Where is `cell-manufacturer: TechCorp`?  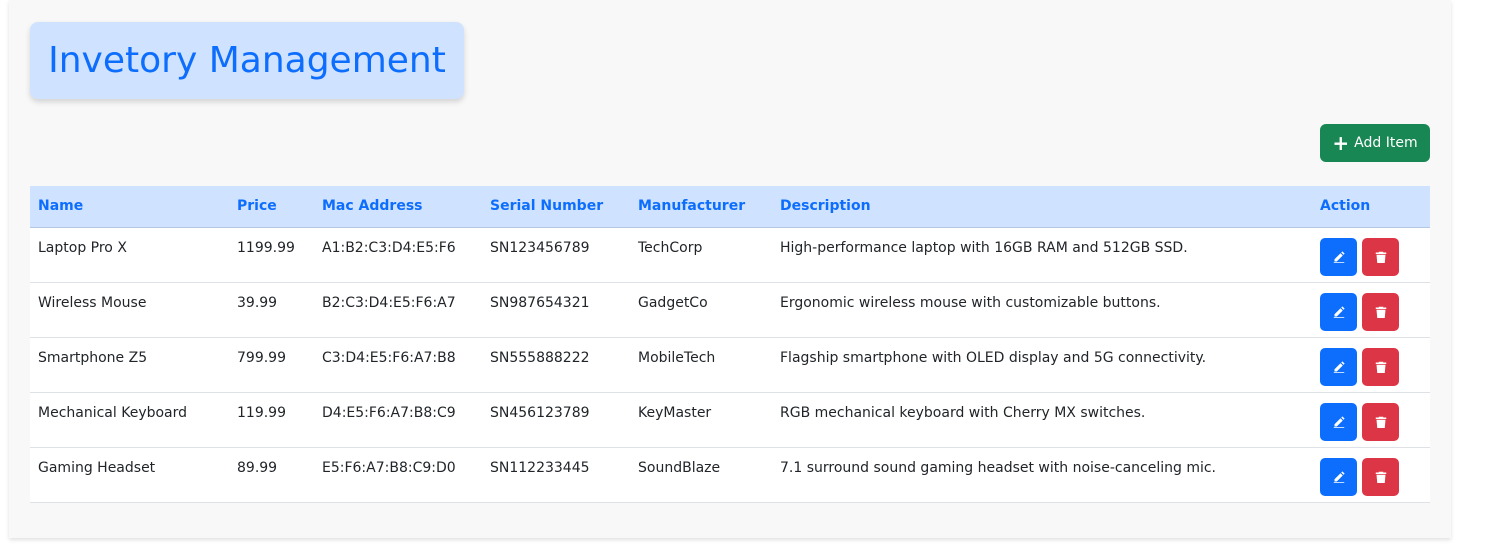
cell-manufacturer: TechCorp is located at coordinates (670, 247).